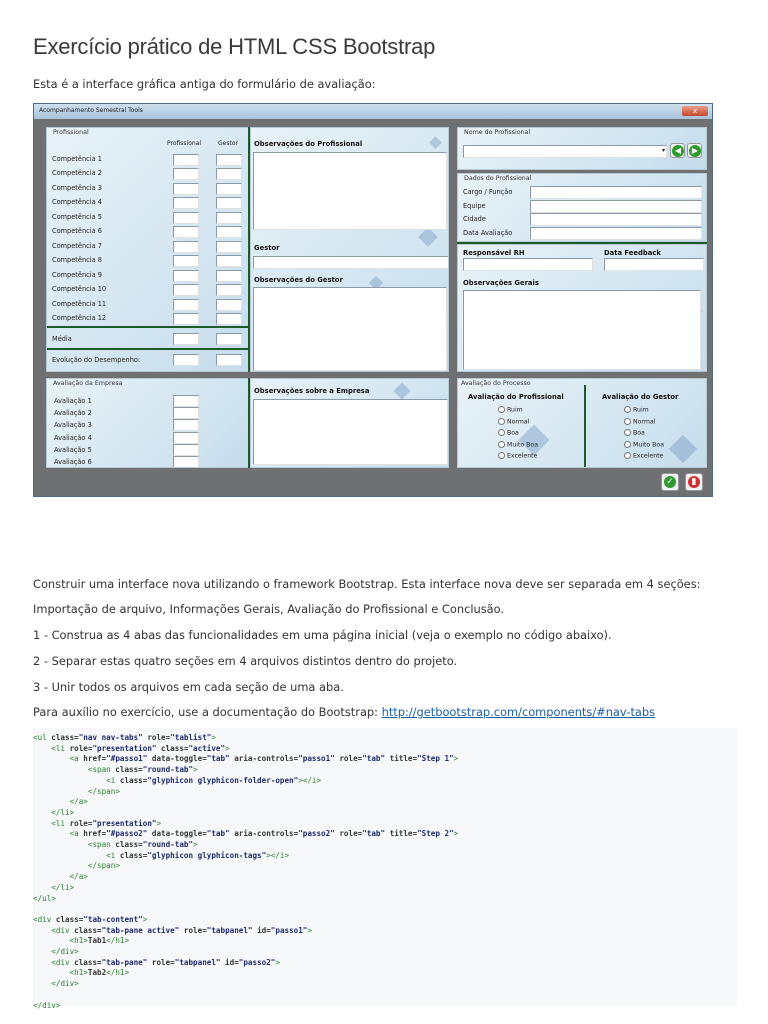 The width and height of the screenshot is (768, 1024). Describe the element at coordinates (695, 111) in the screenshot. I see `close-button: x` at that location.